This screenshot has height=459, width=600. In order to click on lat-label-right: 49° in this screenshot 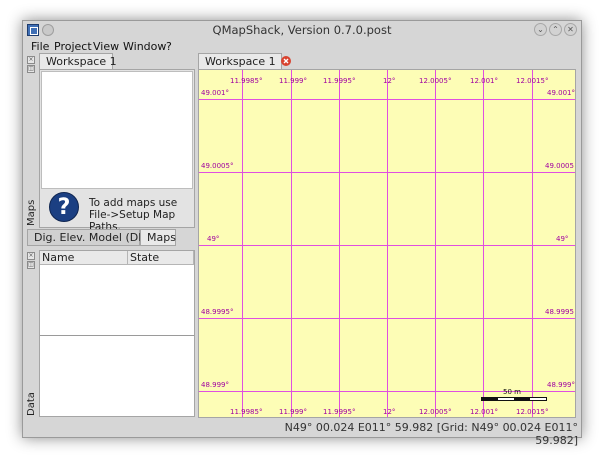, I will do `click(562, 239)`.